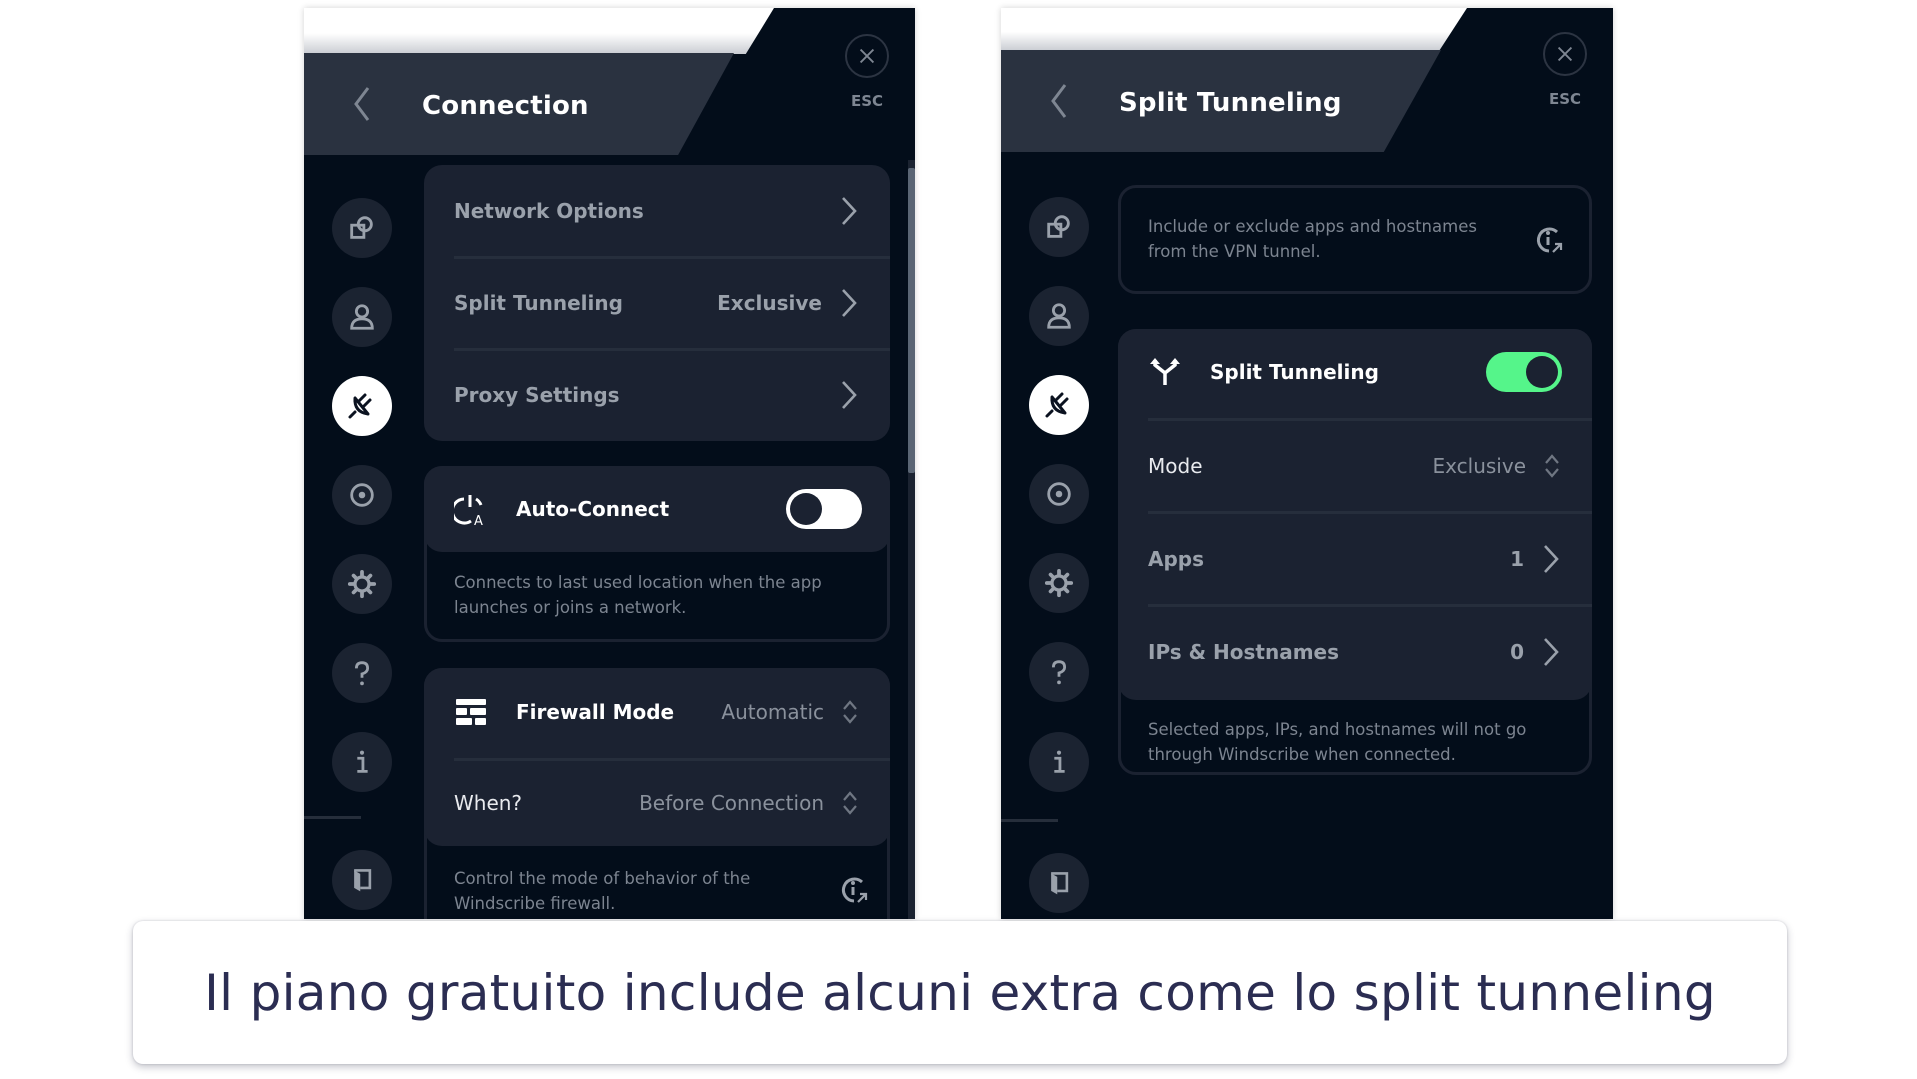  I want to click on firewall-info-link, so click(854, 892).